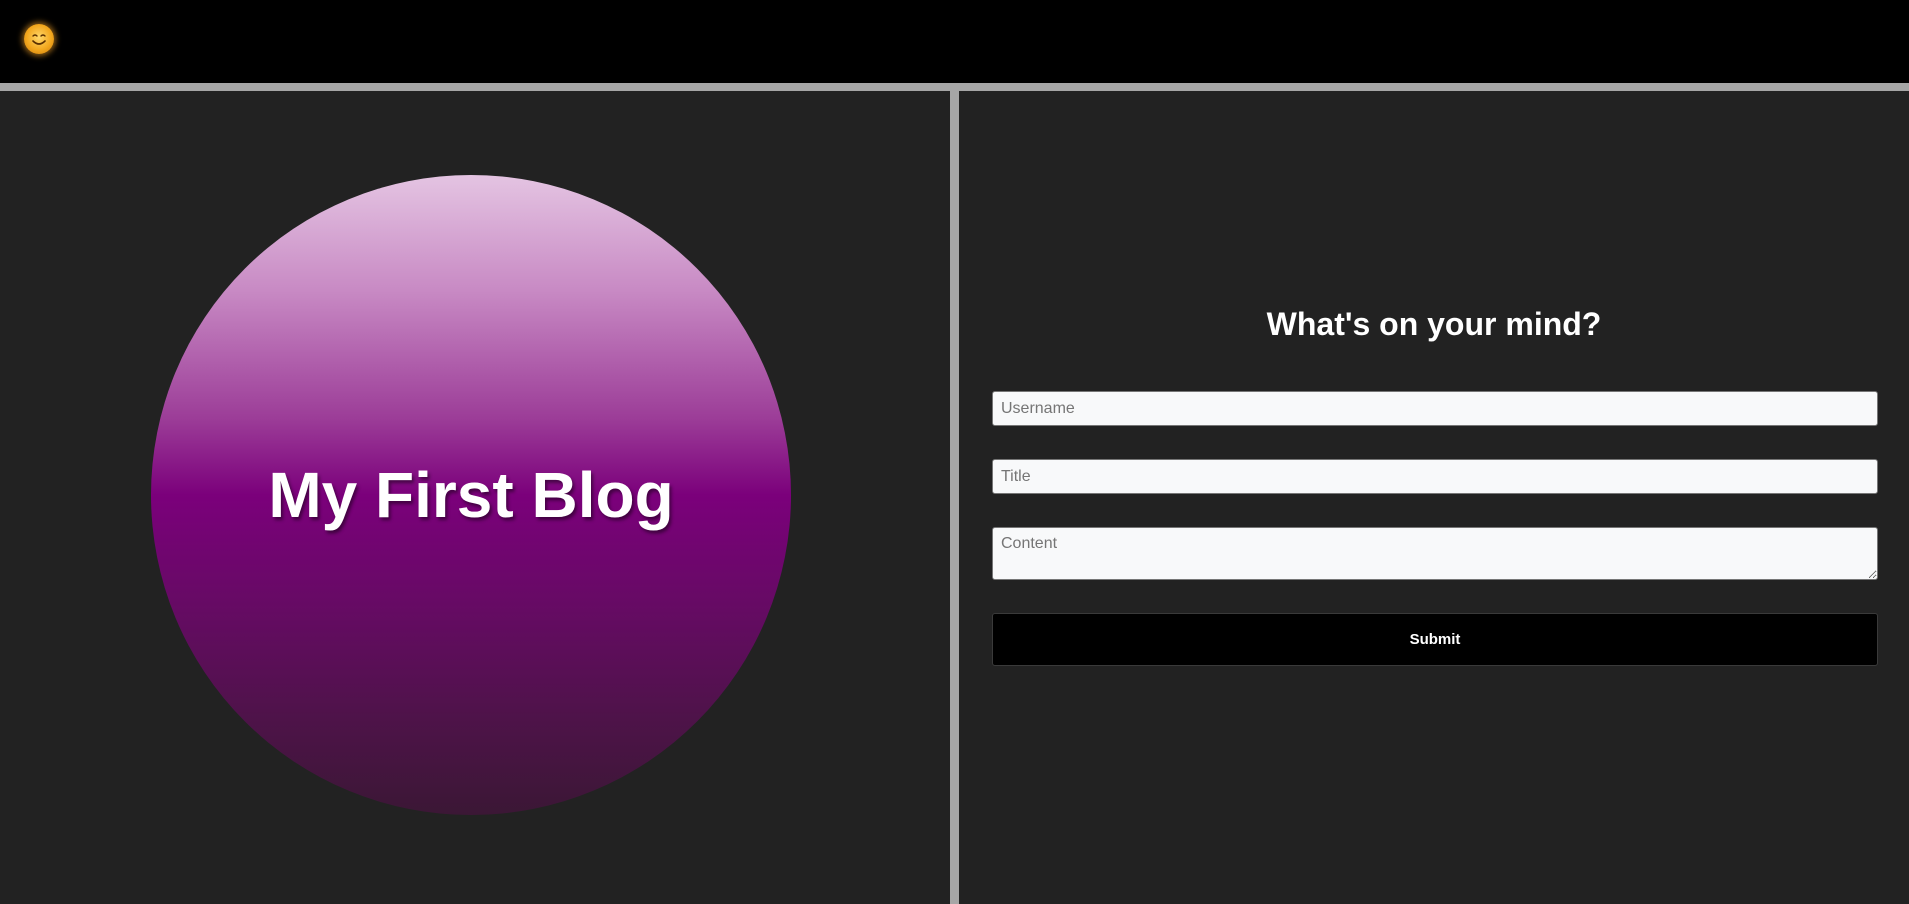 The width and height of the screenshot is (1909, 904). Describe the element at coordinates (1435, 408) in the screenshot. I see `username-input` at that location.